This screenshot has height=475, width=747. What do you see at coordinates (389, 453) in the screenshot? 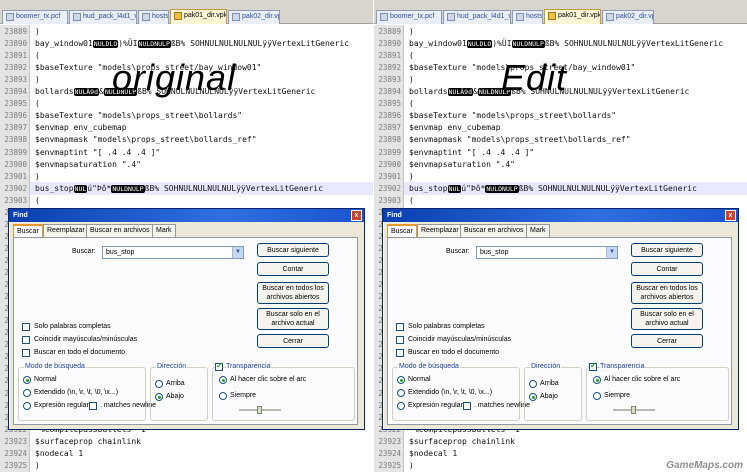
I see `line-number: 23924` at bounding box center [389, 453].